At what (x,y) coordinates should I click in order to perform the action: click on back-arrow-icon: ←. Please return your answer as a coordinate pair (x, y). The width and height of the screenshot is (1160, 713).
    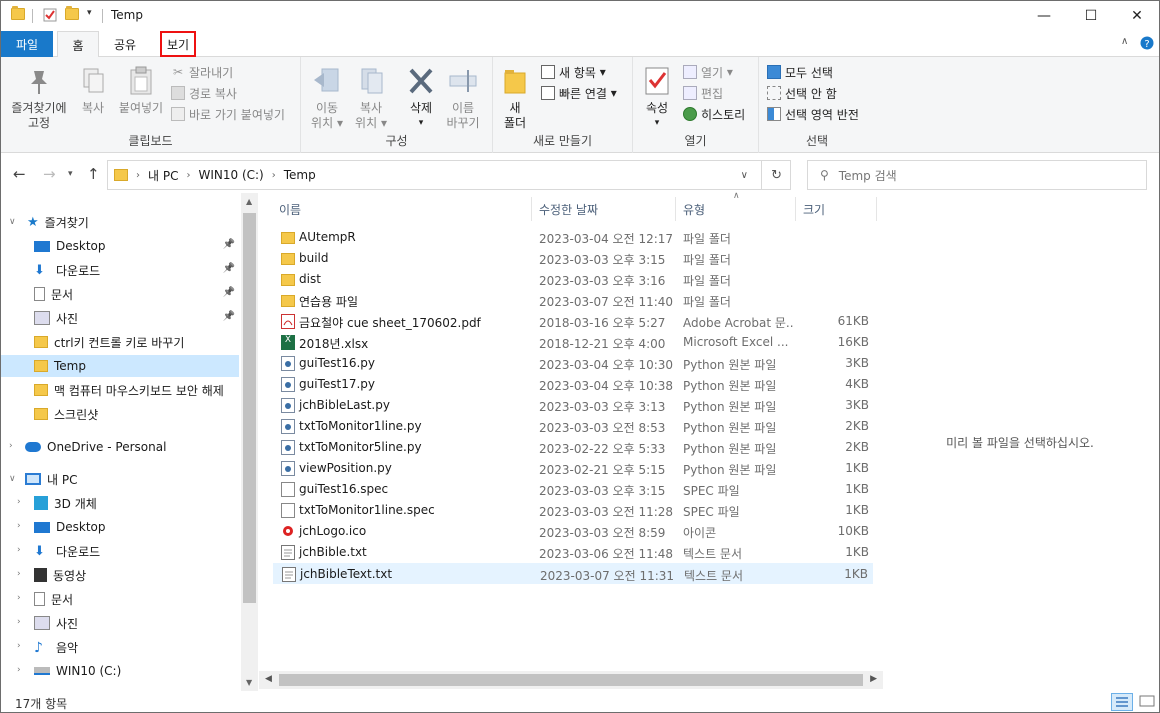
    Looking at the image, I should click on (19, 174).